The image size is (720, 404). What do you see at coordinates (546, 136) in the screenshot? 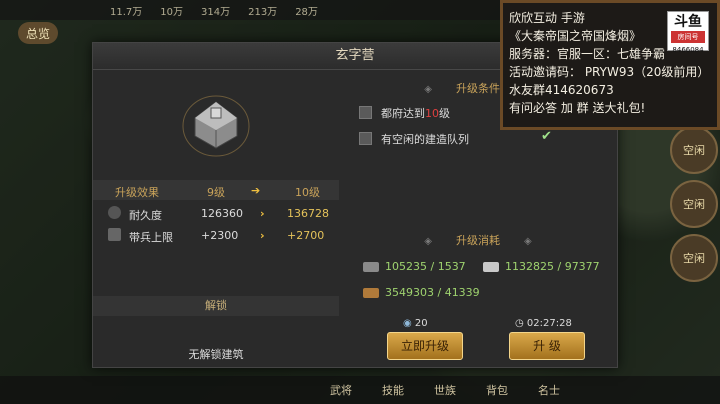
I see `check-icon: ✔` at bounding box center [546, 136].